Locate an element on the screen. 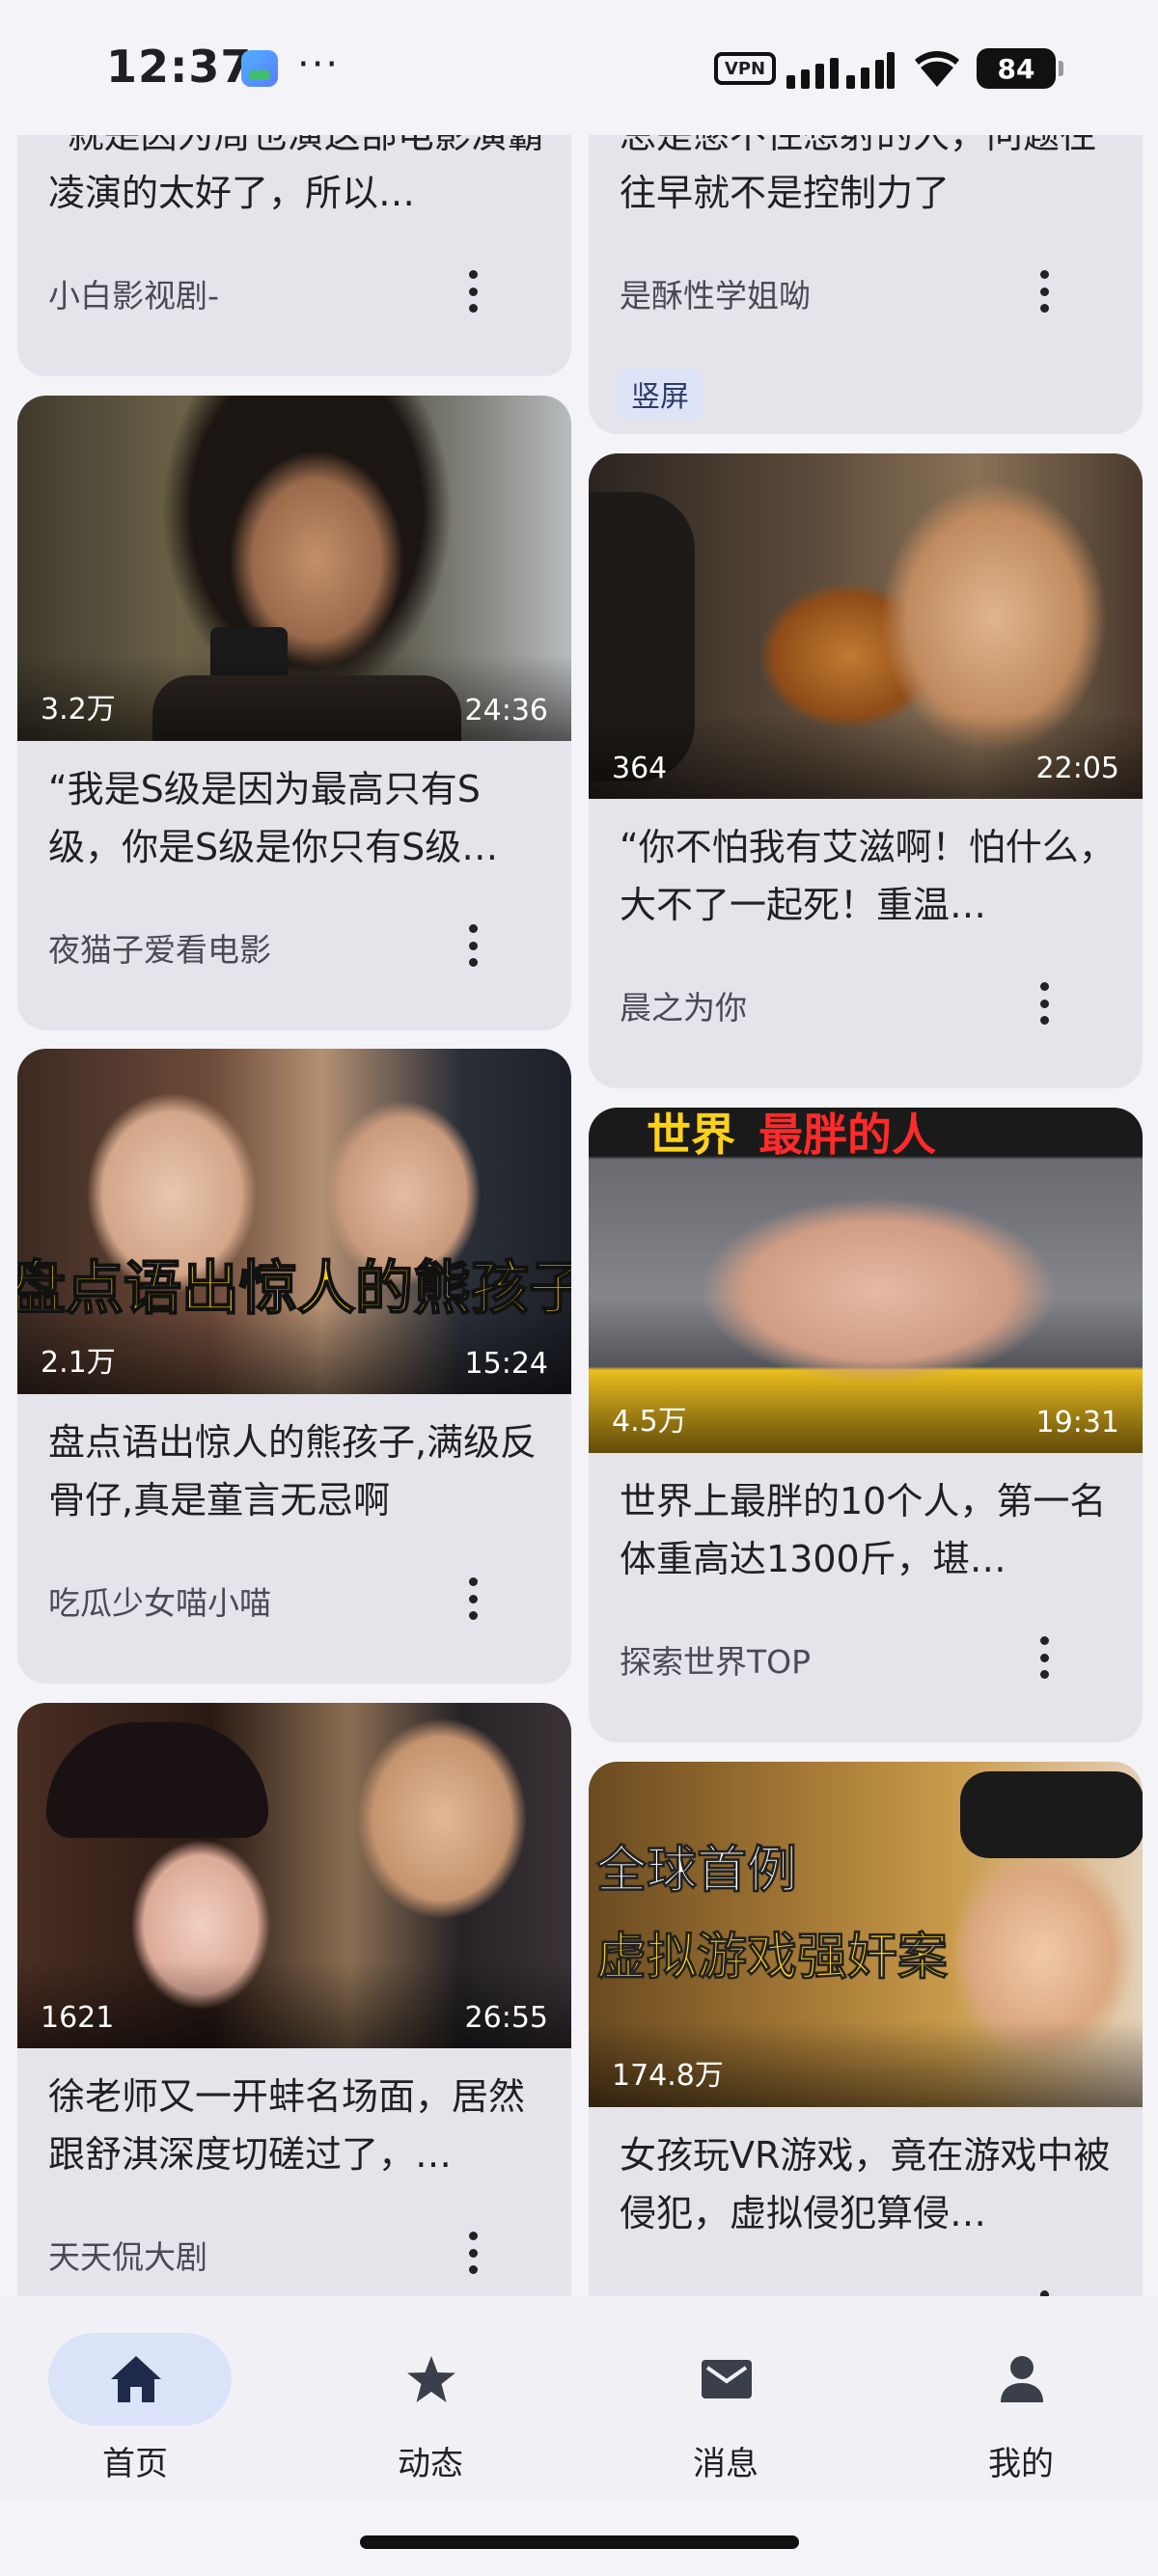 The width and height of the screenshot is (1158, 2576). video-author: 是酥性学姐呦 is located at coordinates (715, 293).